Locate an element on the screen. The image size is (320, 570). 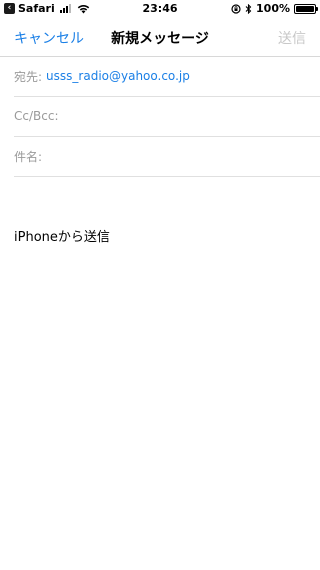
to-field: 宛先: usss_radio@yahoo.co.jp is located at coordinates (167, 76).